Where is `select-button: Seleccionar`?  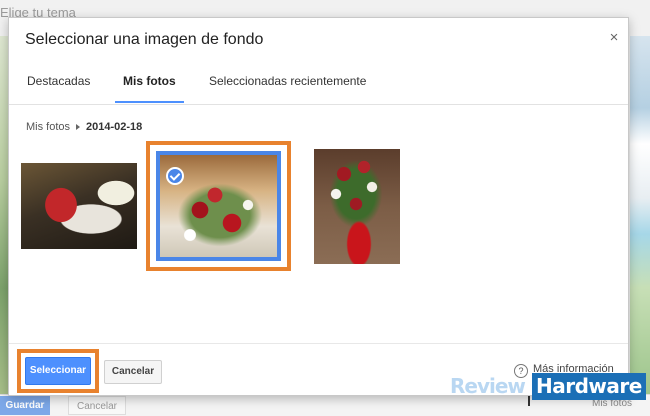
select-button: Seleccionar is located at coordinates (58, 371).